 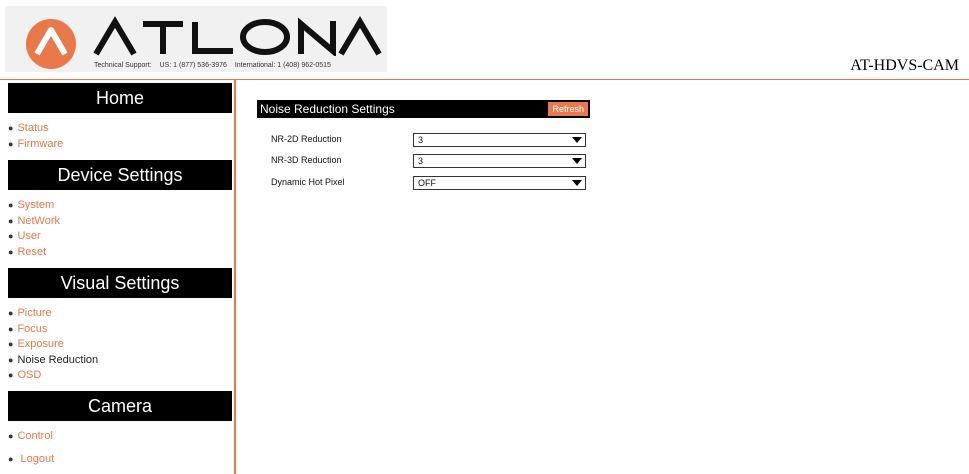 What do you see at coordinates (423, 109) in the screenshot?
I see `panel-header: Noise Reduction Settings Refresh` at bounding box center [423, 109].